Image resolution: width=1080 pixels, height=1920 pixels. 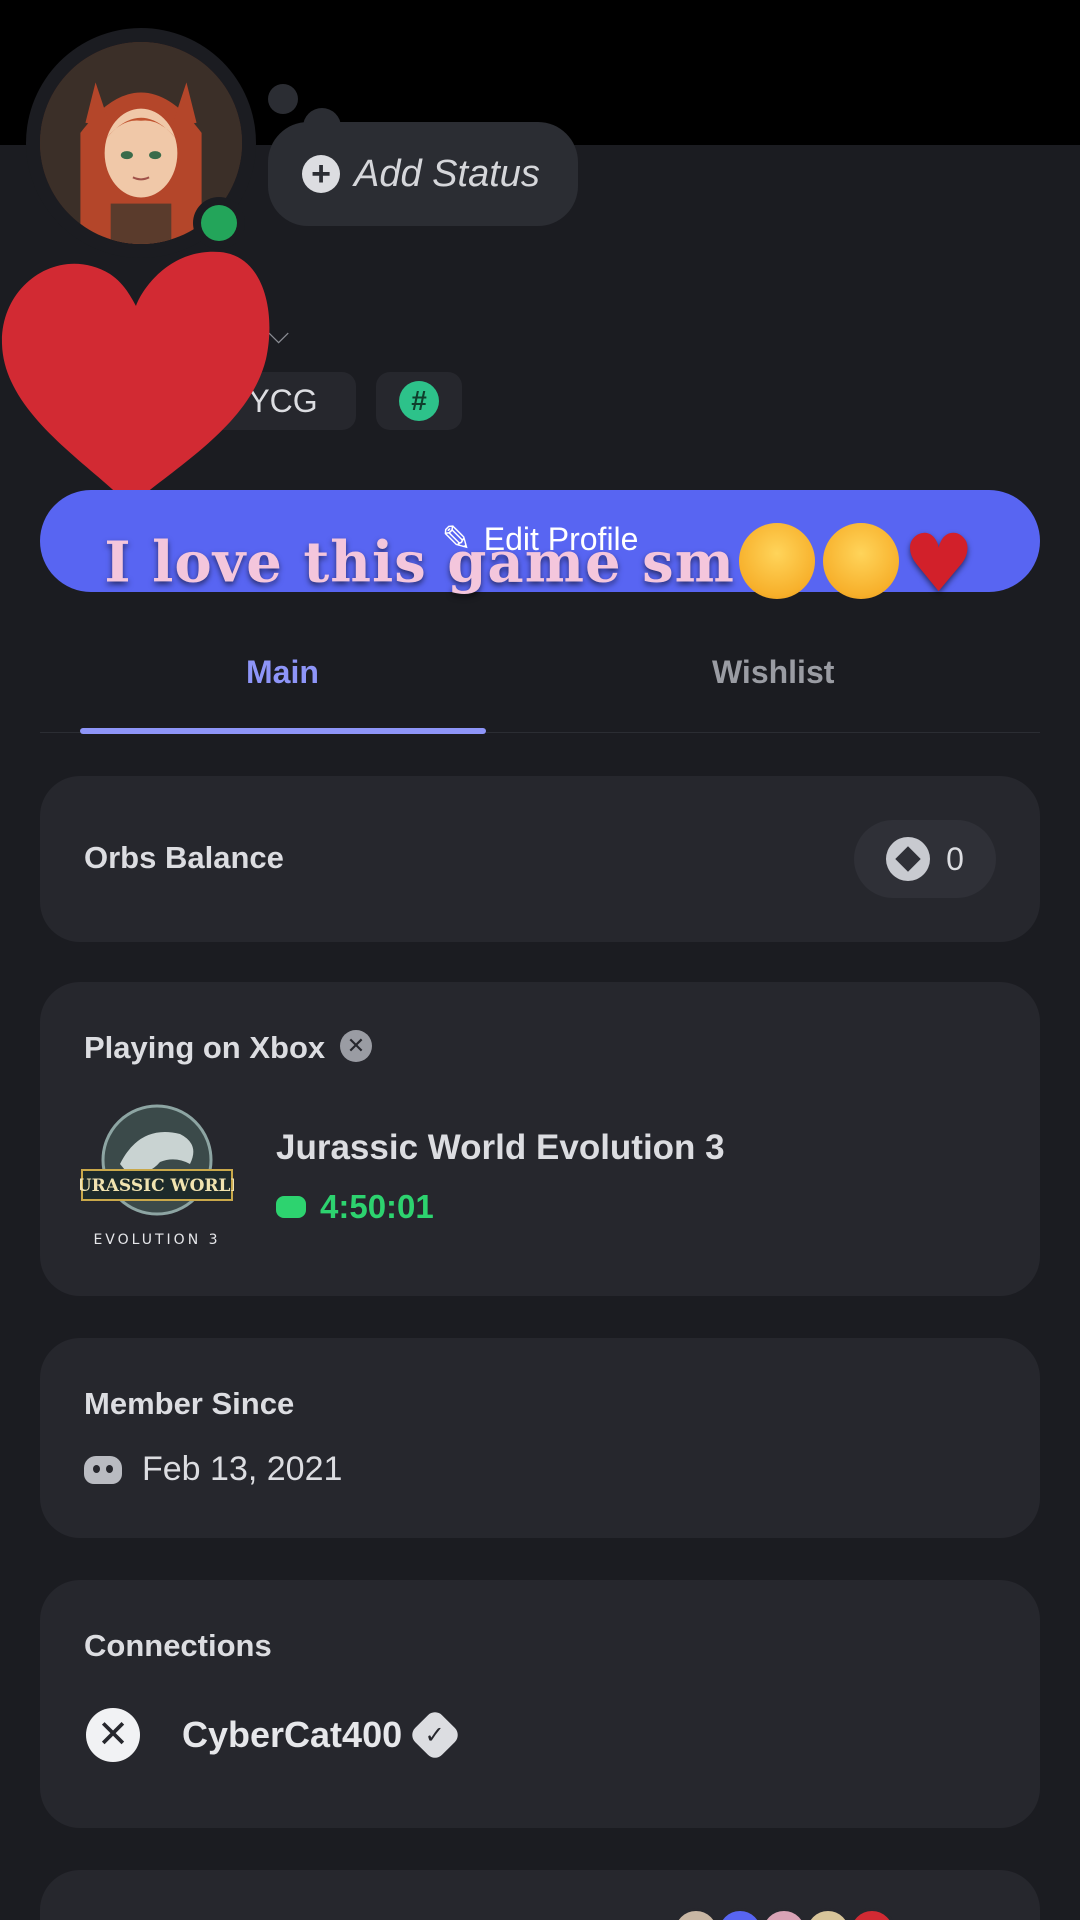 I want to click on mutual-avatars, so click(x=784, y=1914).